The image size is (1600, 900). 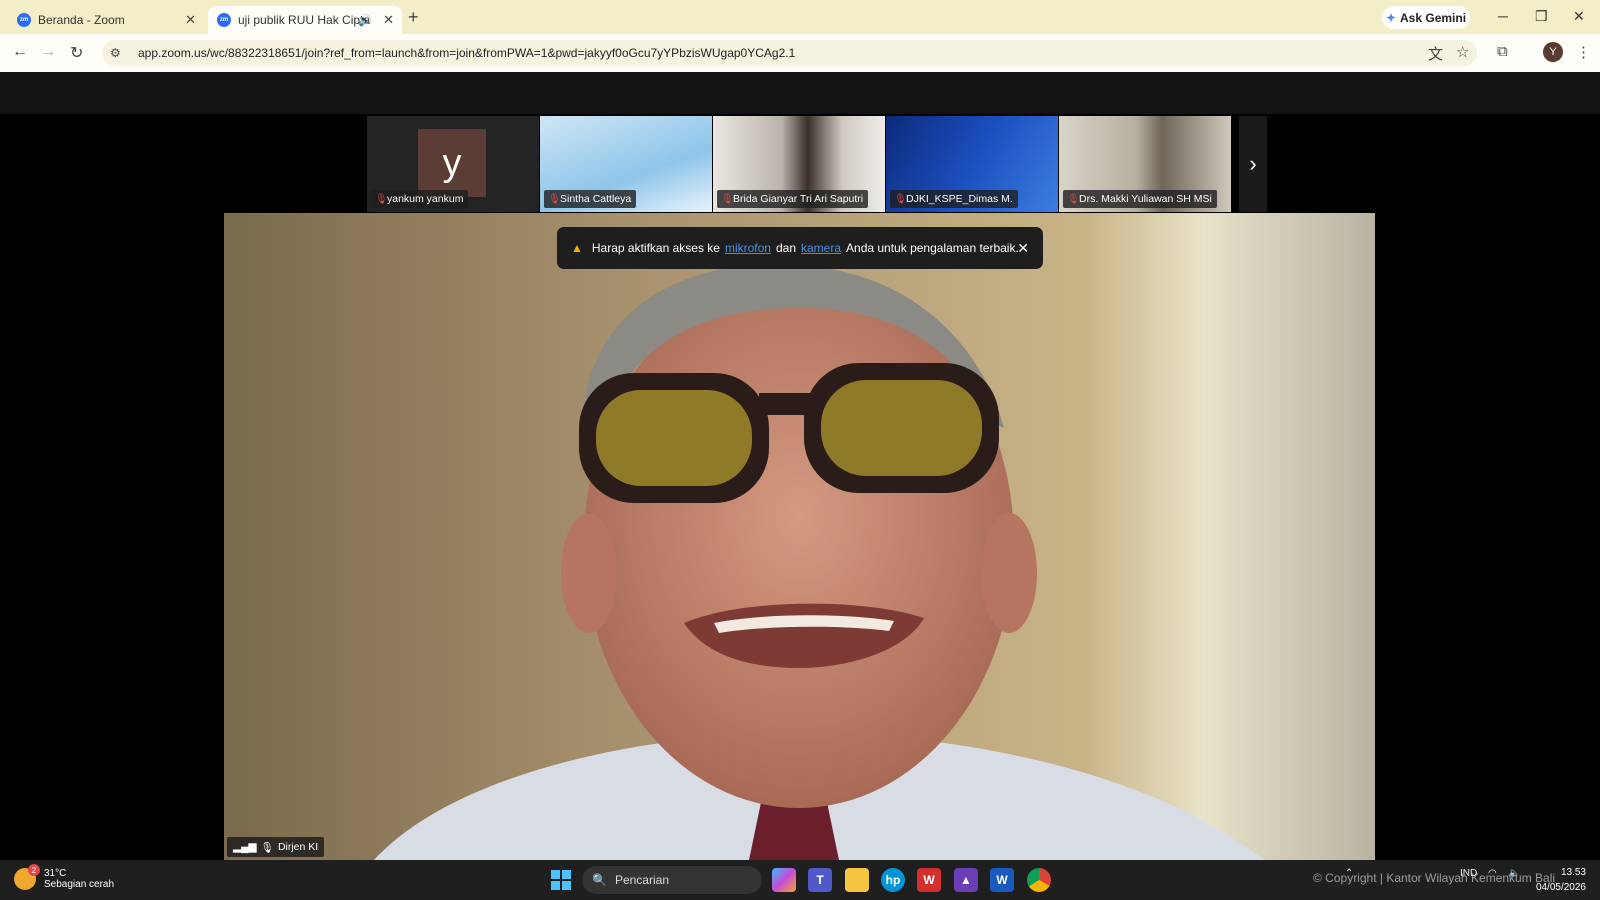 I want to click on show-hidden-icons-icon: ⌃, so click(x=1349, y=873).